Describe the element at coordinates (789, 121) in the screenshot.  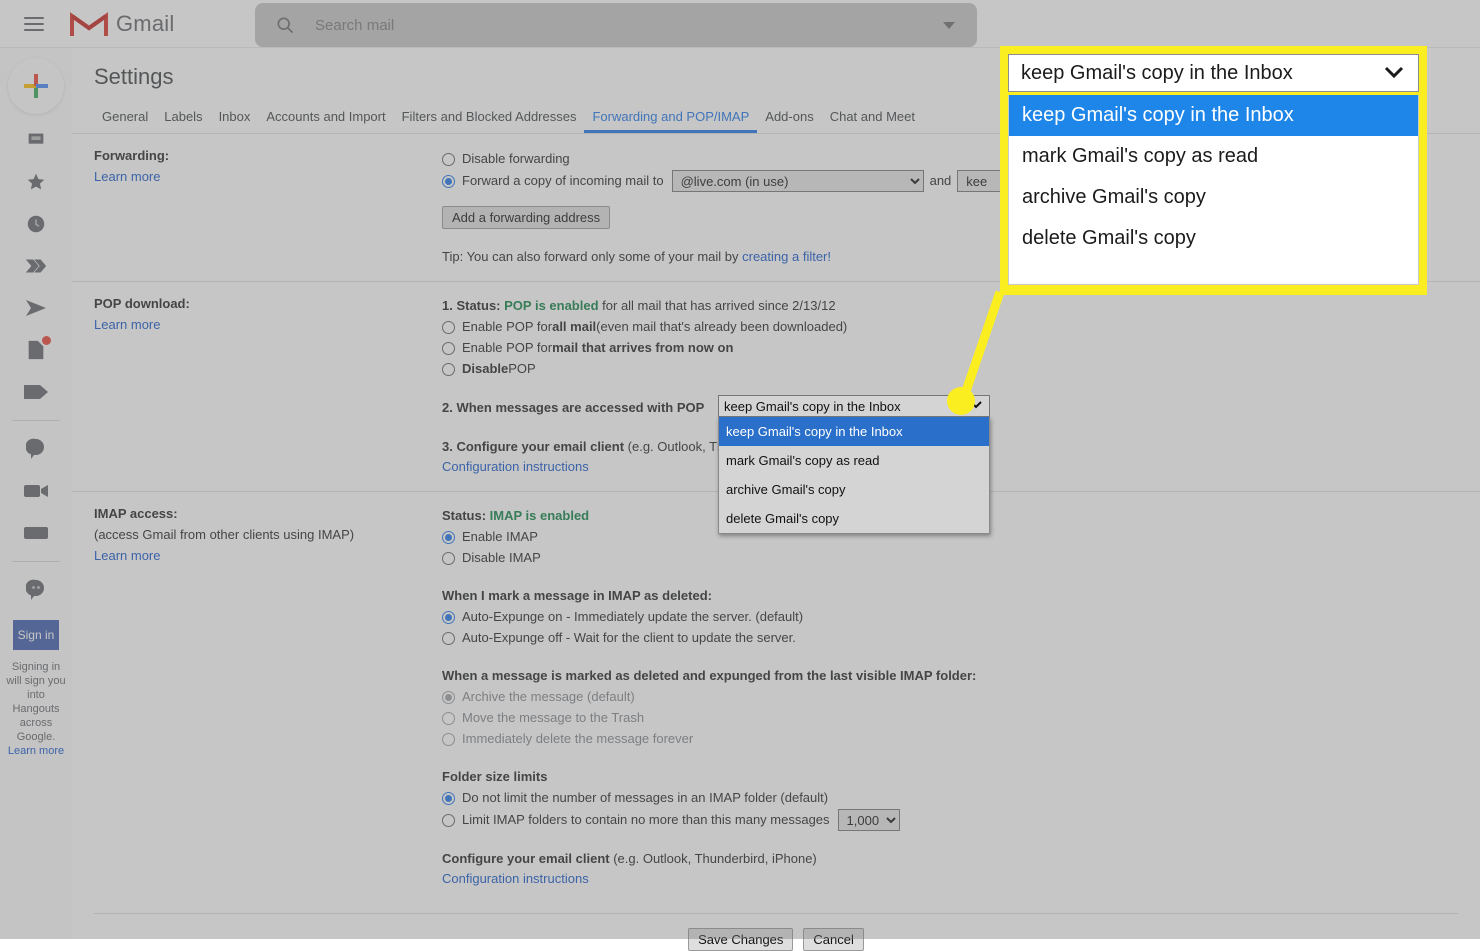
I see `tab-add-ons: Add-ons` at that location.